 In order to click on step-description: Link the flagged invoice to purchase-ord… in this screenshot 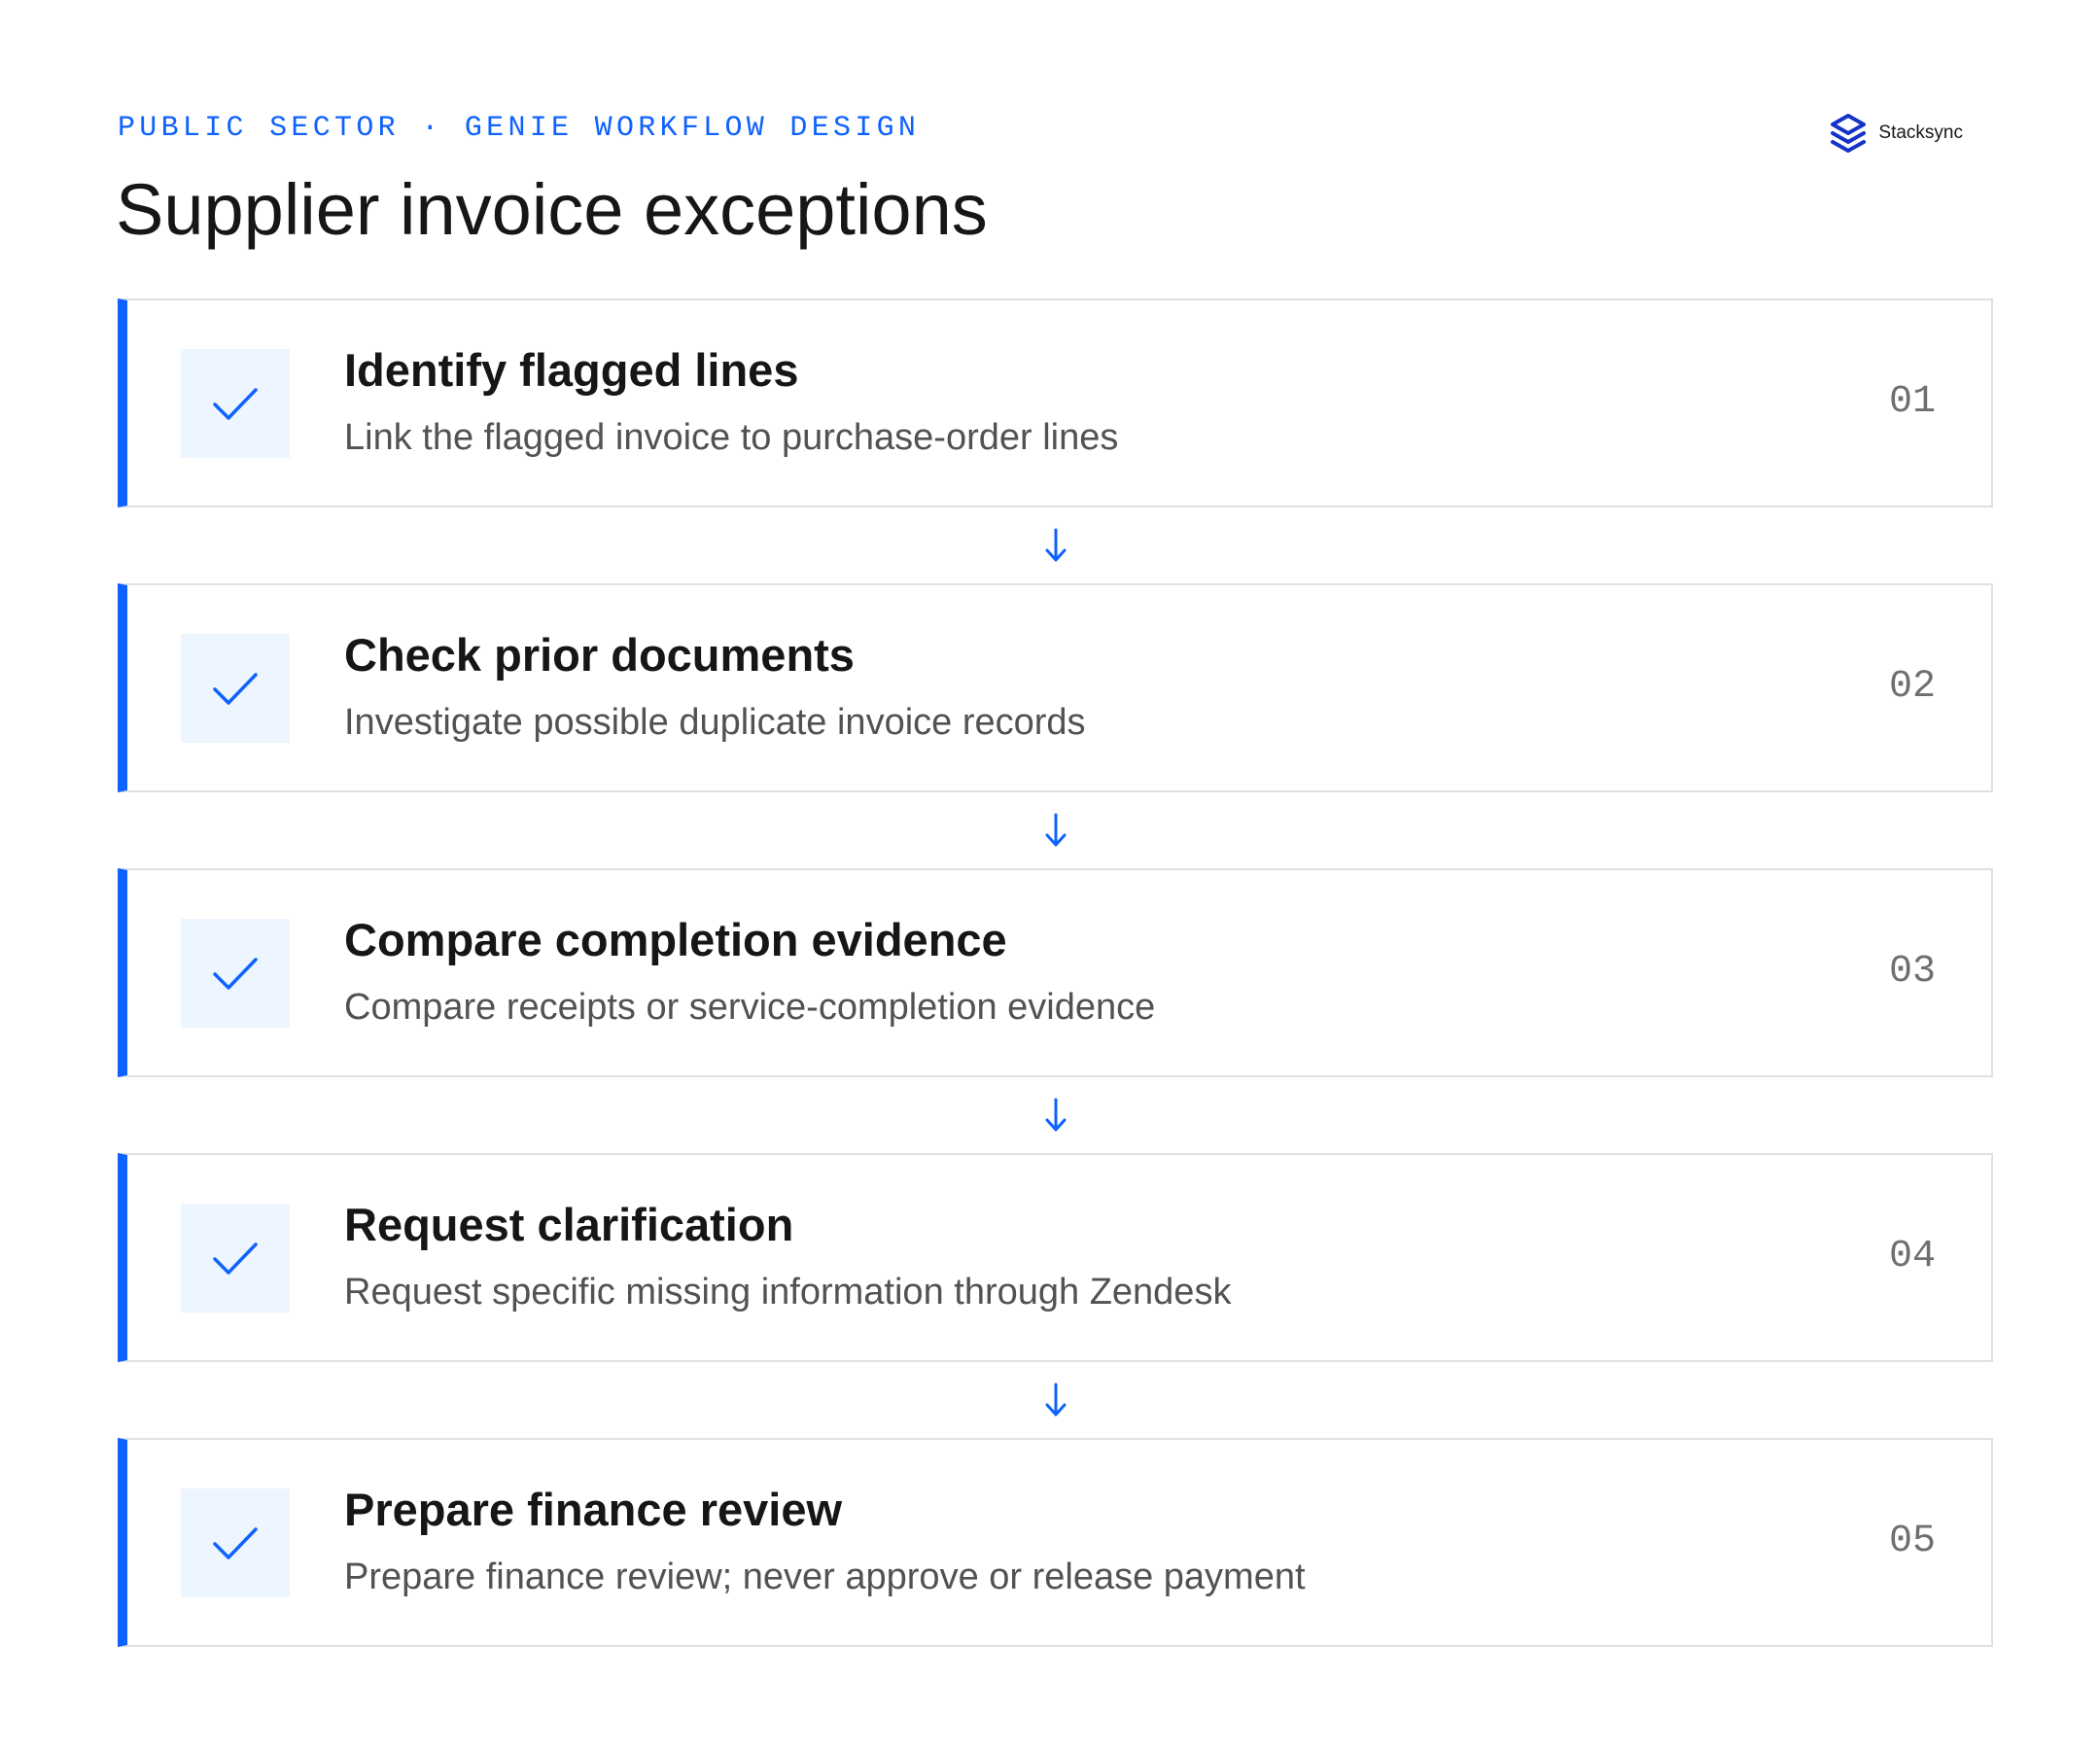, I will do `click(731, 437)`.